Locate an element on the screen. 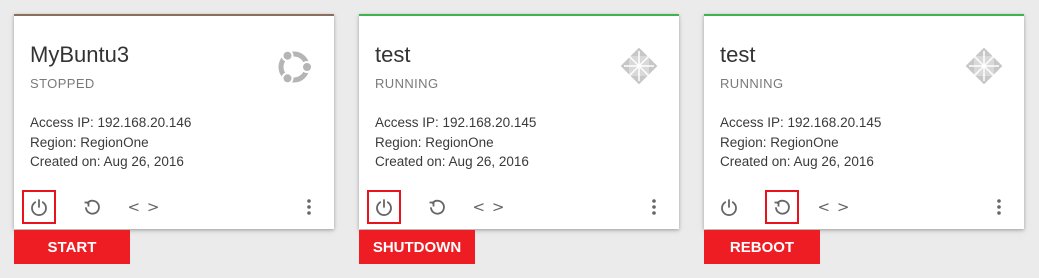 The height and width of the screenshot is (278, 1039). ubuntu-logo-icon is located at coordinates (294, 66).